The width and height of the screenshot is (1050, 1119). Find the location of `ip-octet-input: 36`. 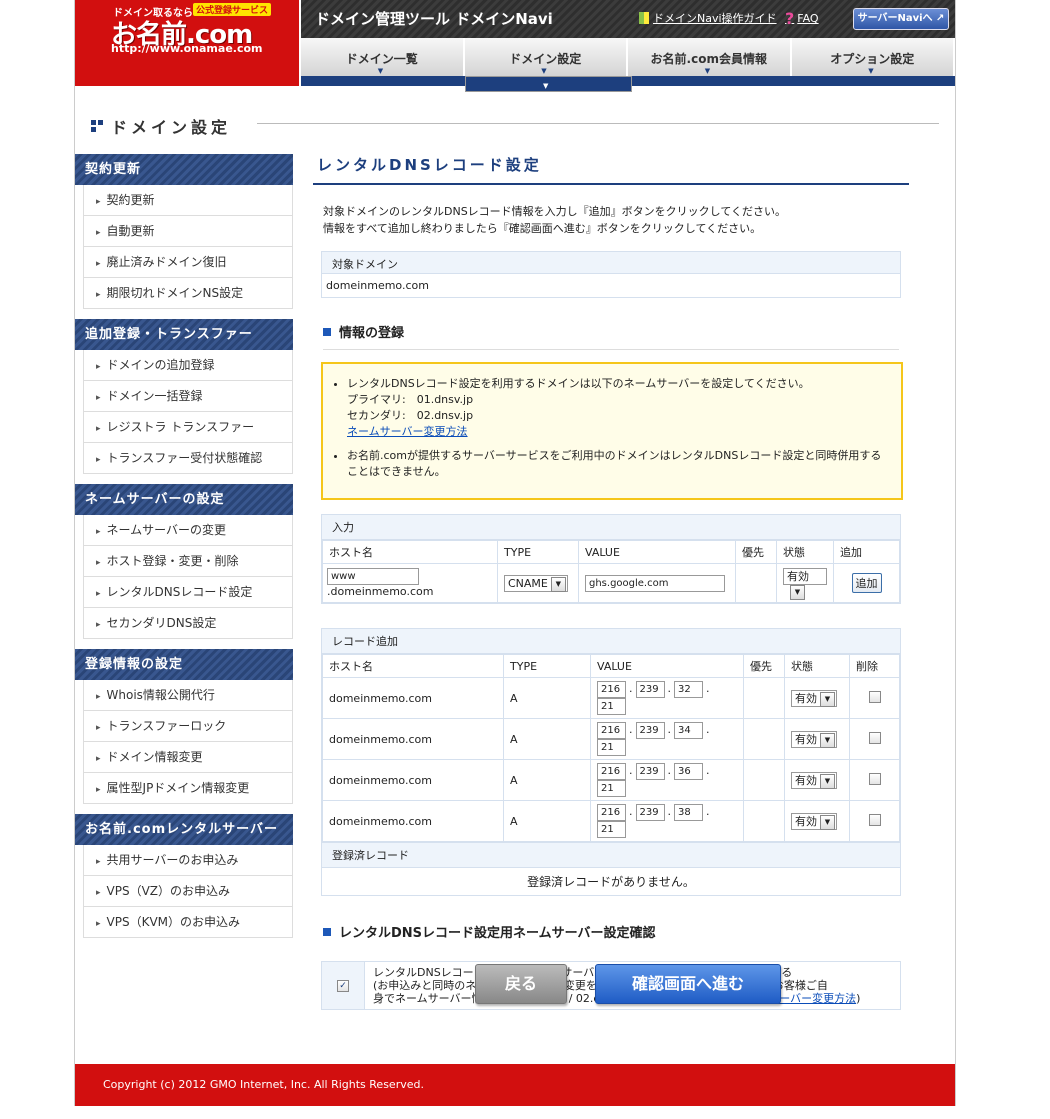

ip-octet-input: 36 is located at coordinates (688, 771).